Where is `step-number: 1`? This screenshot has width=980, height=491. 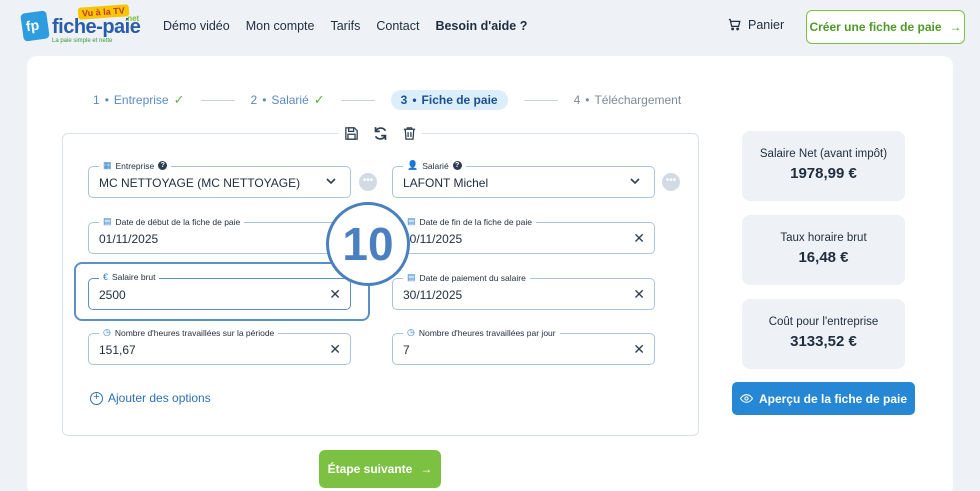 step-number: 1 is located at coordinates (96, 100).